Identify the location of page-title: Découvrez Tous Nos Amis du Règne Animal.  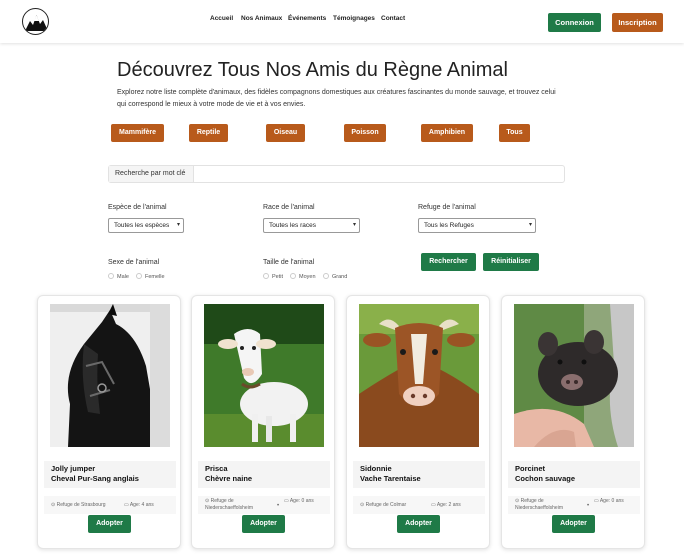
(312, 70).